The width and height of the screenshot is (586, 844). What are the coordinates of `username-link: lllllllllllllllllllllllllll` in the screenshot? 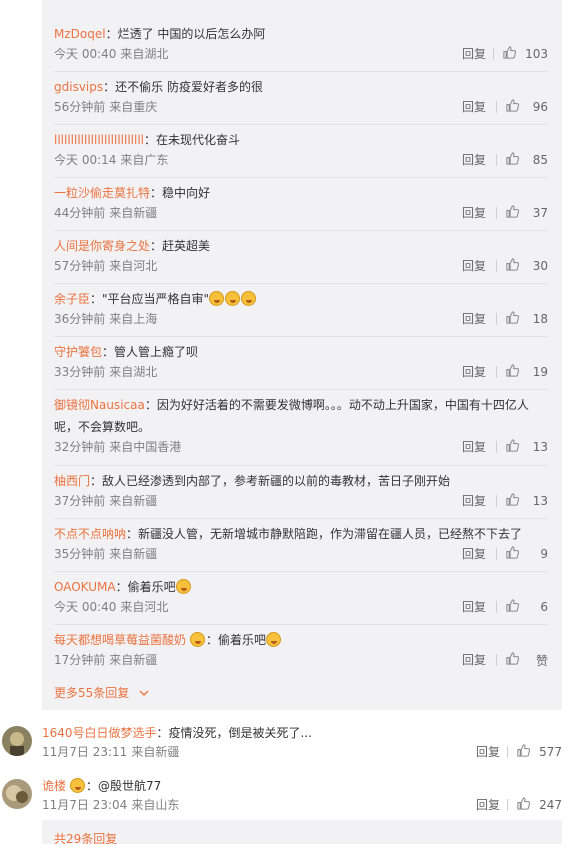 It's located at (99, 140).